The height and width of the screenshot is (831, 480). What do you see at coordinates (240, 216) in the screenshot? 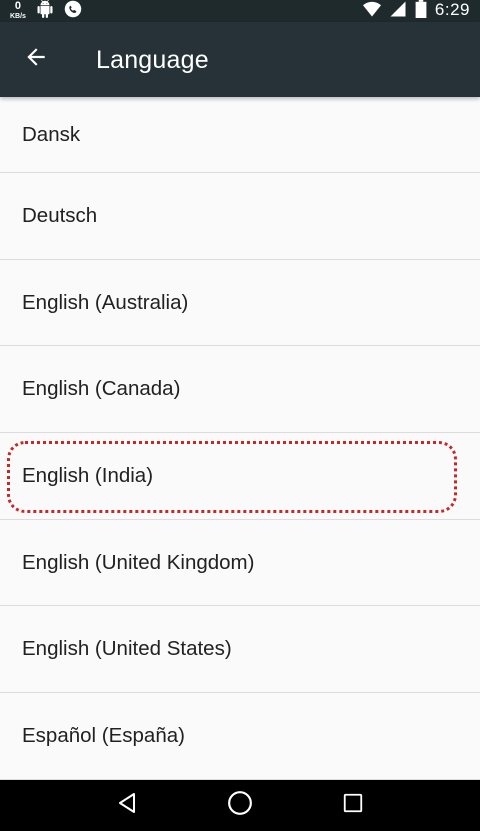
I see `language-item: Deutsch` at bounding box center [240, 216].